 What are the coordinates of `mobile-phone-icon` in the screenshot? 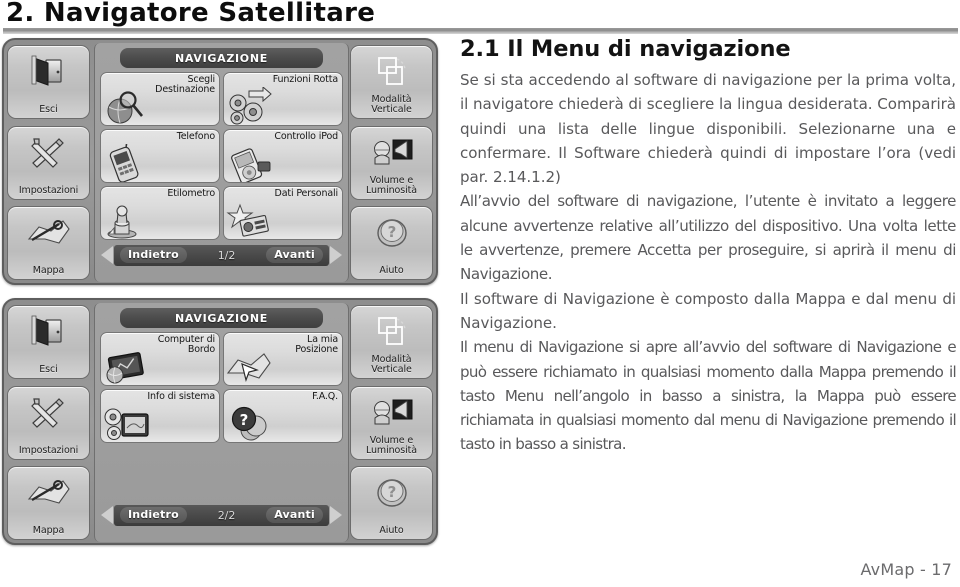 It's located at (128, 162).